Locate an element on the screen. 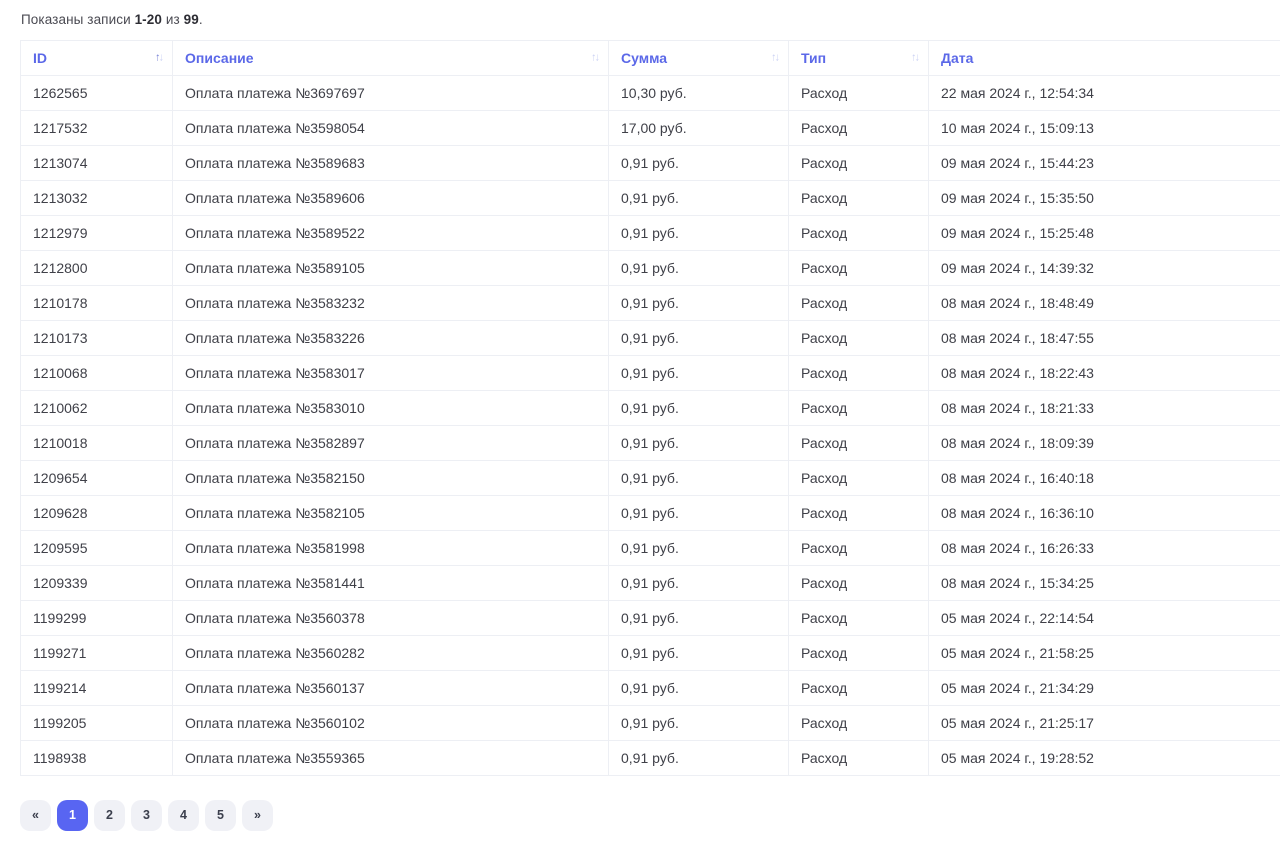 This screenshot has width=1280, height=853. cell-date: 05 мая 2024 г., 21:58:25 is located at coordinates (1104, 653).